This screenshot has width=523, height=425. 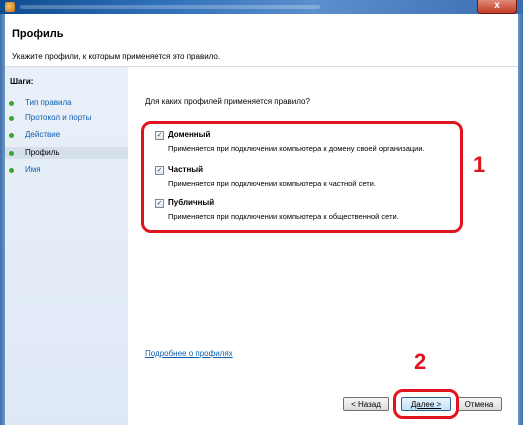 I want to click on step-name: Имя, so click(x=66, y=170).